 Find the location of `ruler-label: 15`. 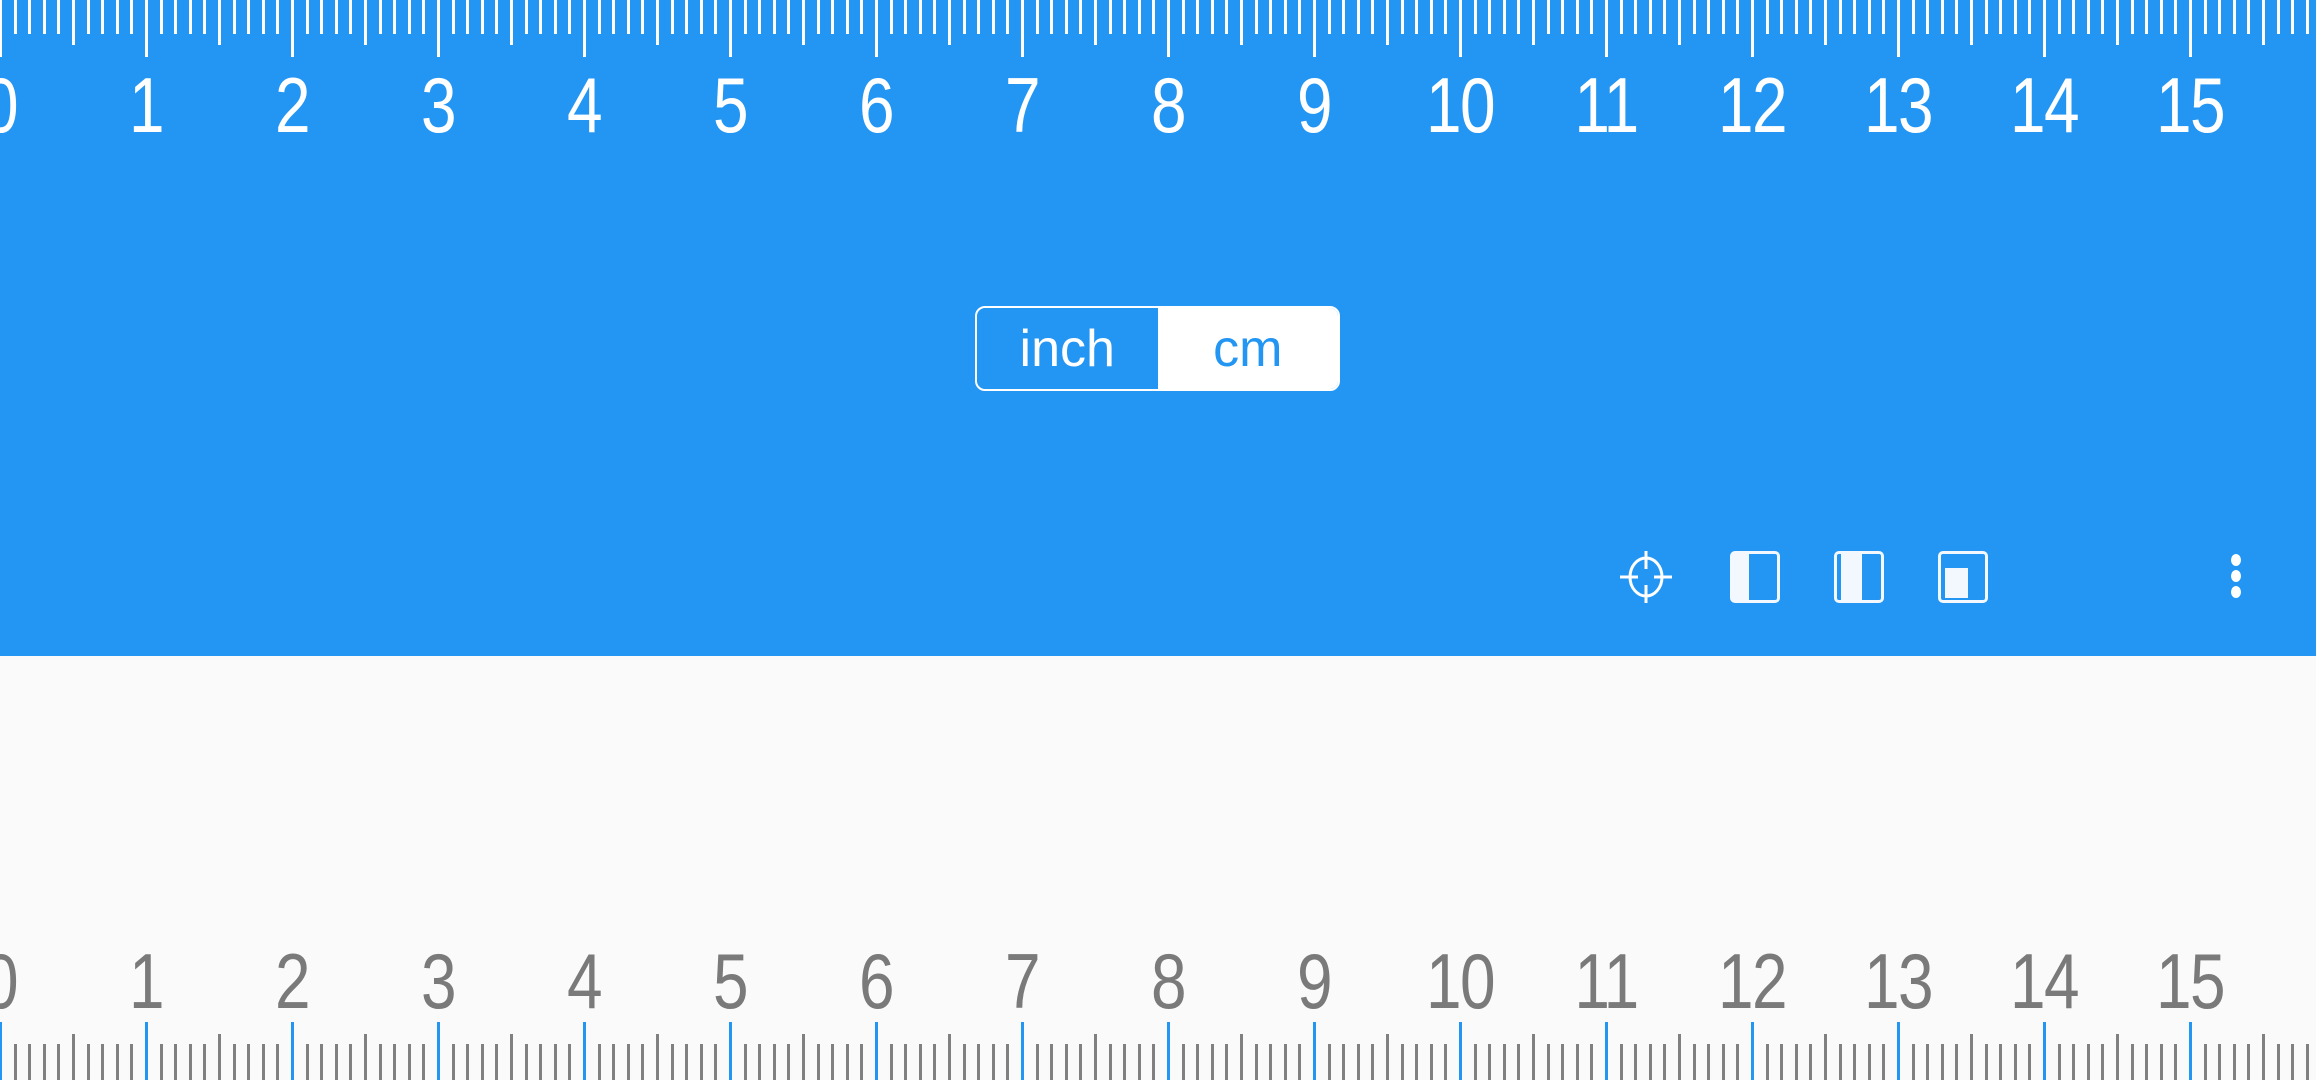

ruler-label: 15 is located at coordinates (2191, 105).